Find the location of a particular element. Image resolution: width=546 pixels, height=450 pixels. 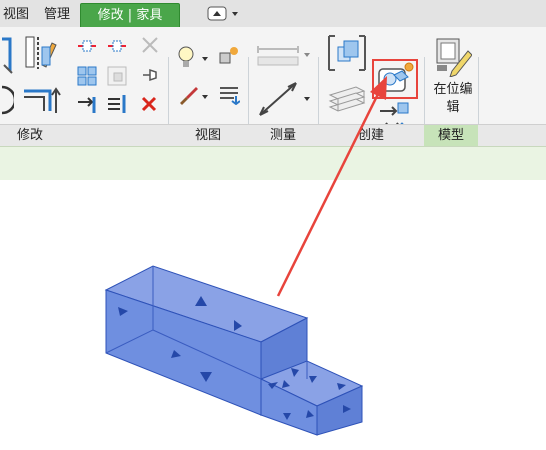

tab-view-label: 视图 is located at coordinates (15, 14).